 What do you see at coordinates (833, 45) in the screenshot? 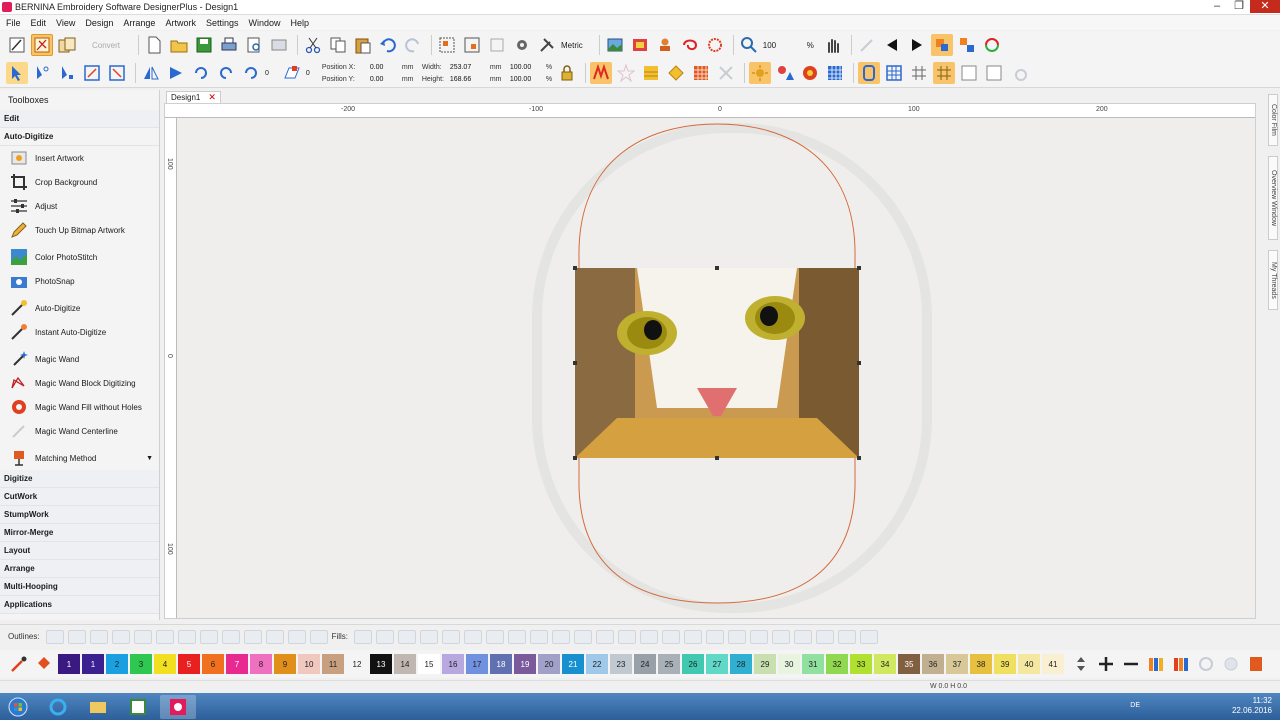
I see `pan-button` at bounding box center [833, 45].